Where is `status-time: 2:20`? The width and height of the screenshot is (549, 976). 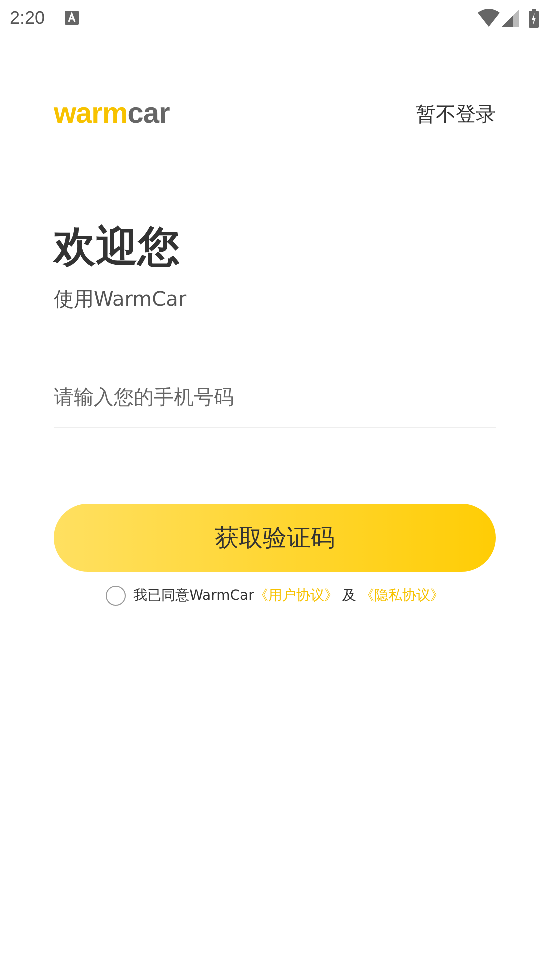
status-time: 2:20 is located at coordinates (28, 18).